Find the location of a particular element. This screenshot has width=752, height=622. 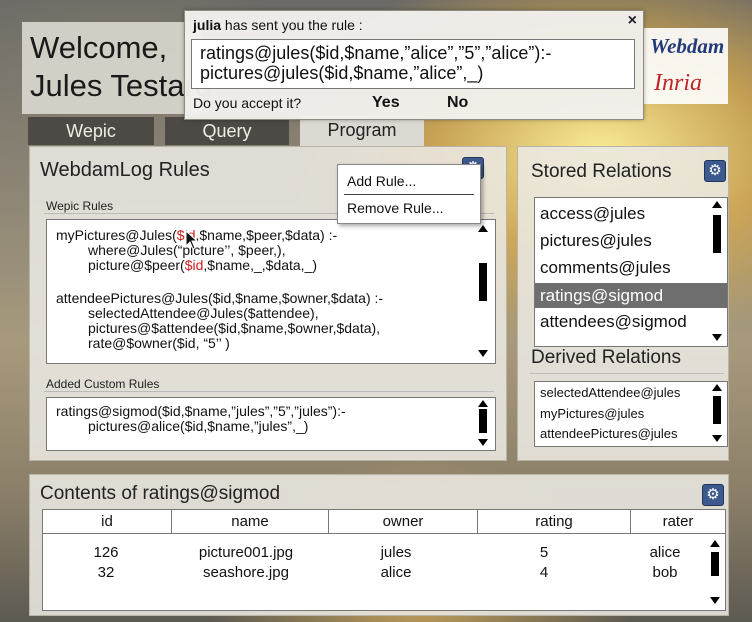

relation-item: comments@jules is located at coordinates (605, 268).